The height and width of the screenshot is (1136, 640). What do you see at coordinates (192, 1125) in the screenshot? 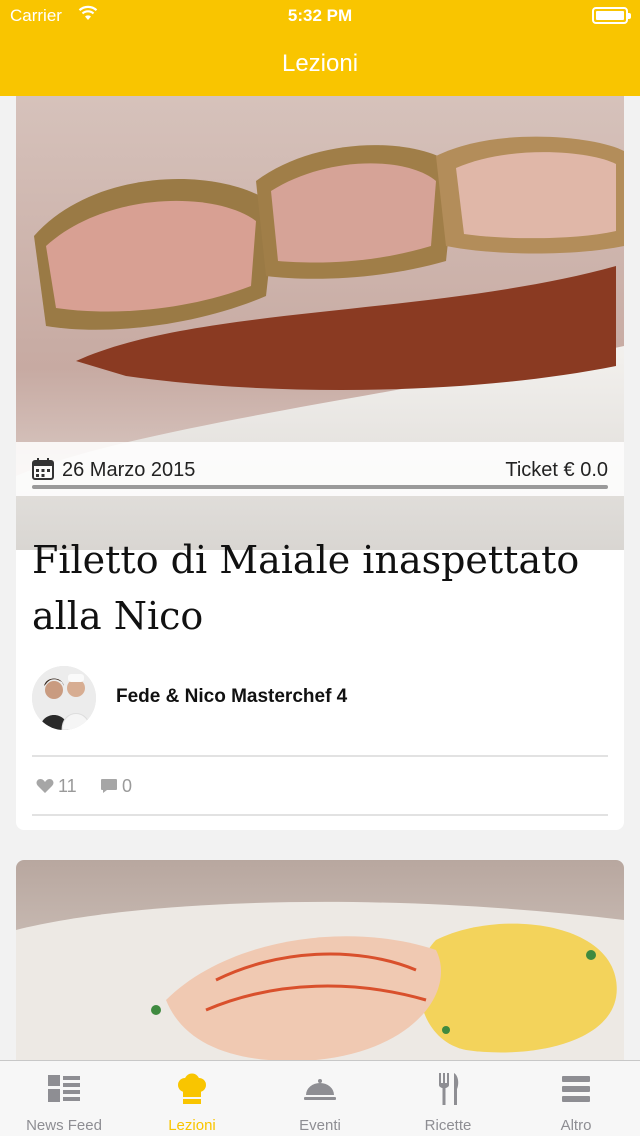
I see `tab-label: Lezioni` at bounding box center [192, 1125].